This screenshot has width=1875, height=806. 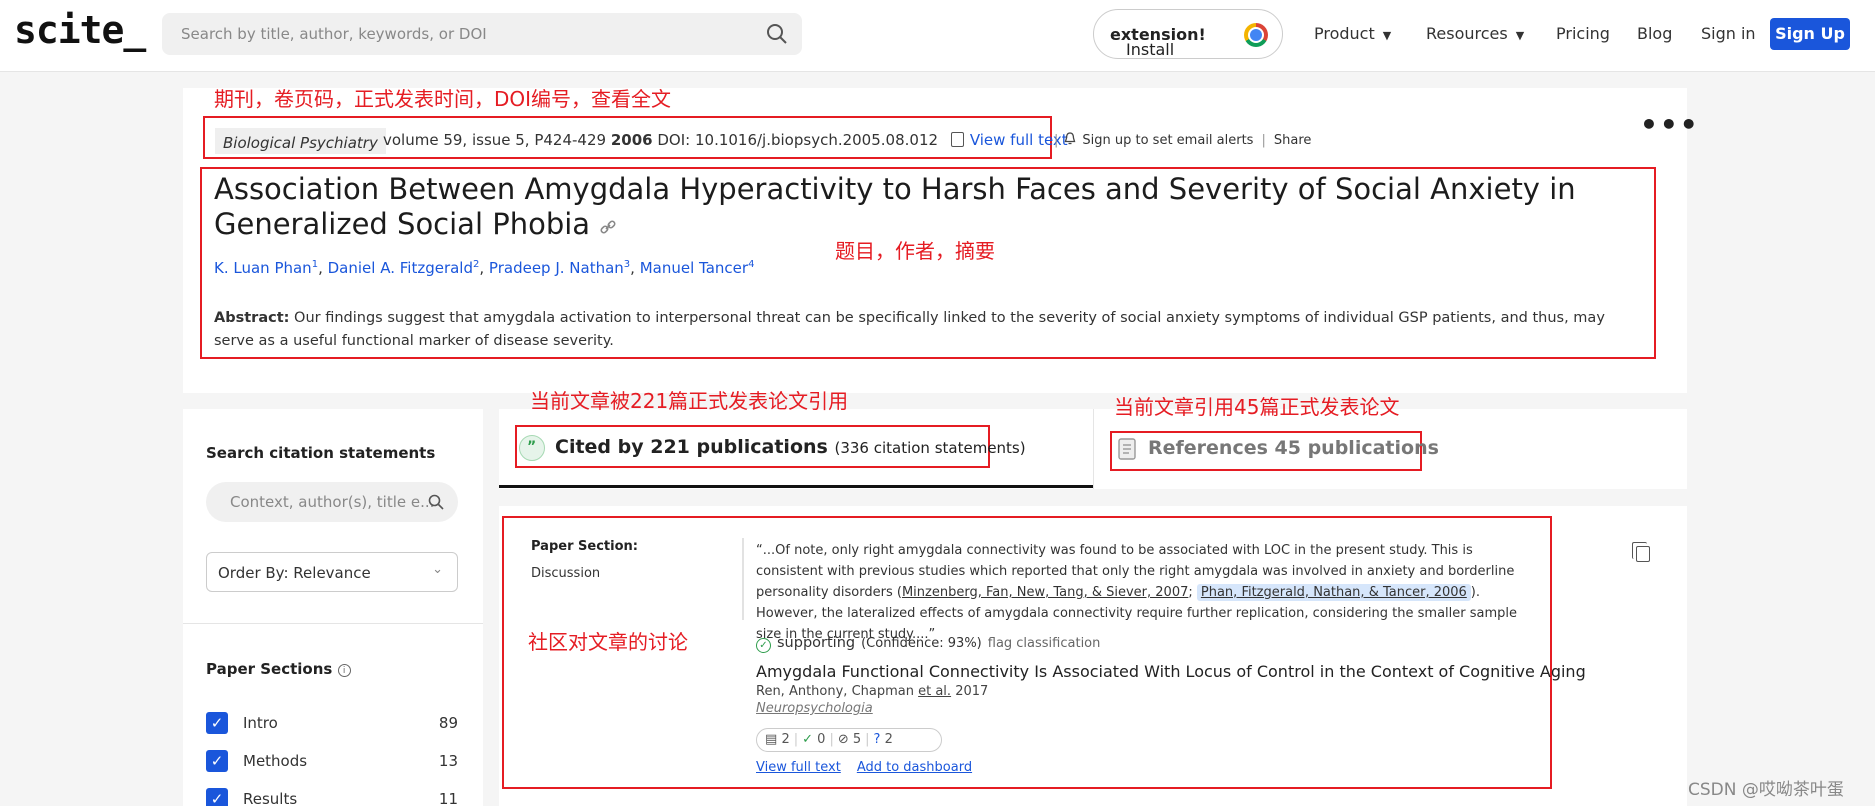 I want to click on section-count-results: 11, so click(x=448, y=798).